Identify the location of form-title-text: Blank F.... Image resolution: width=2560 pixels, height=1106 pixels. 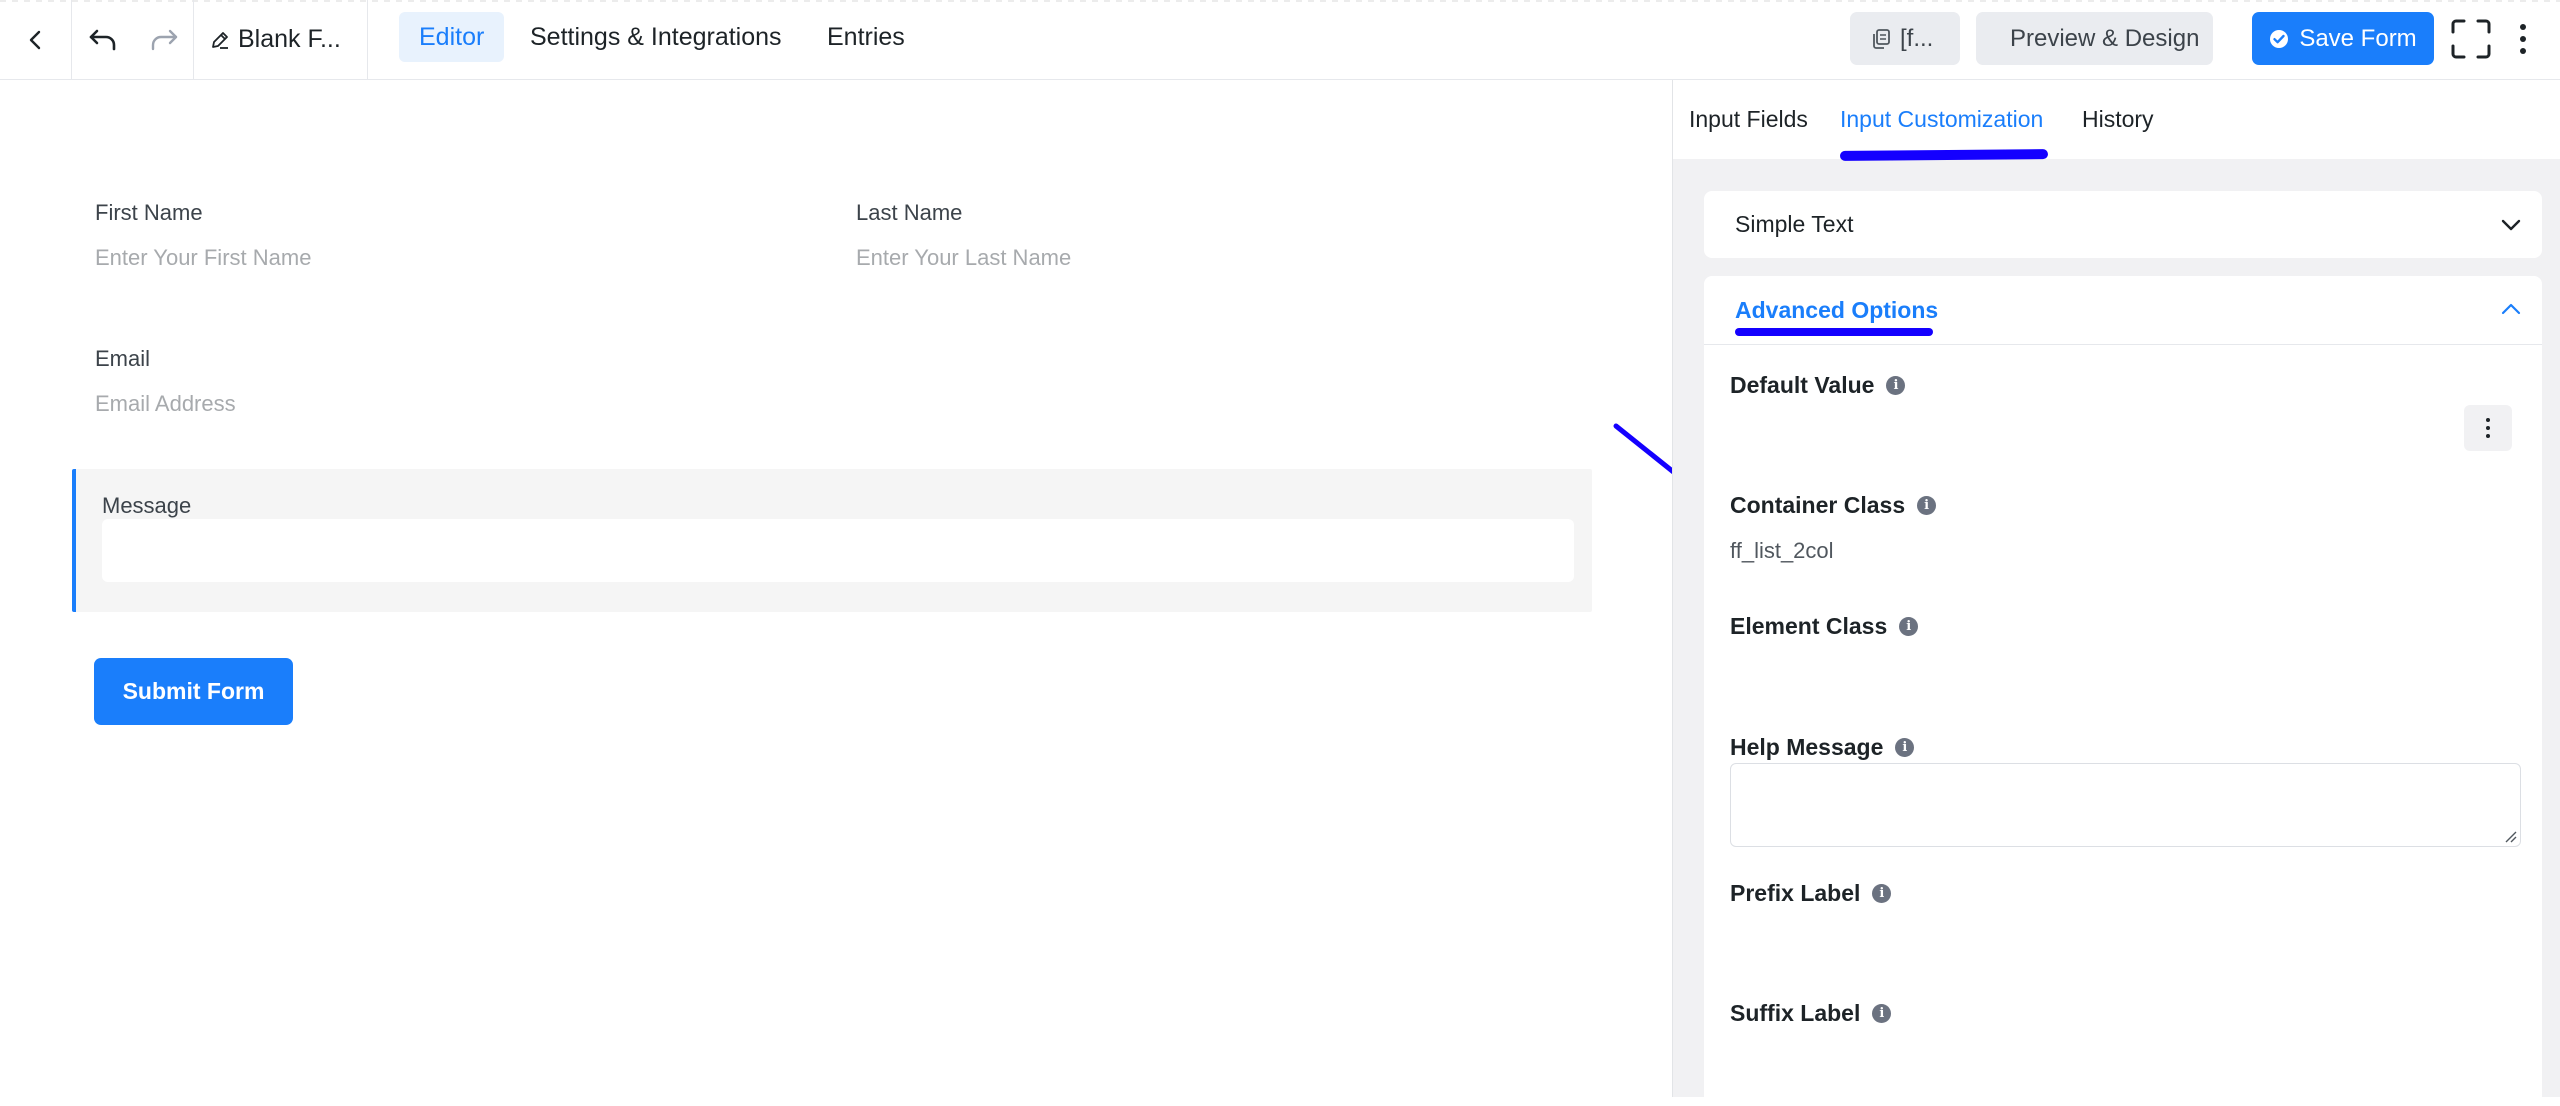
(289, 39).